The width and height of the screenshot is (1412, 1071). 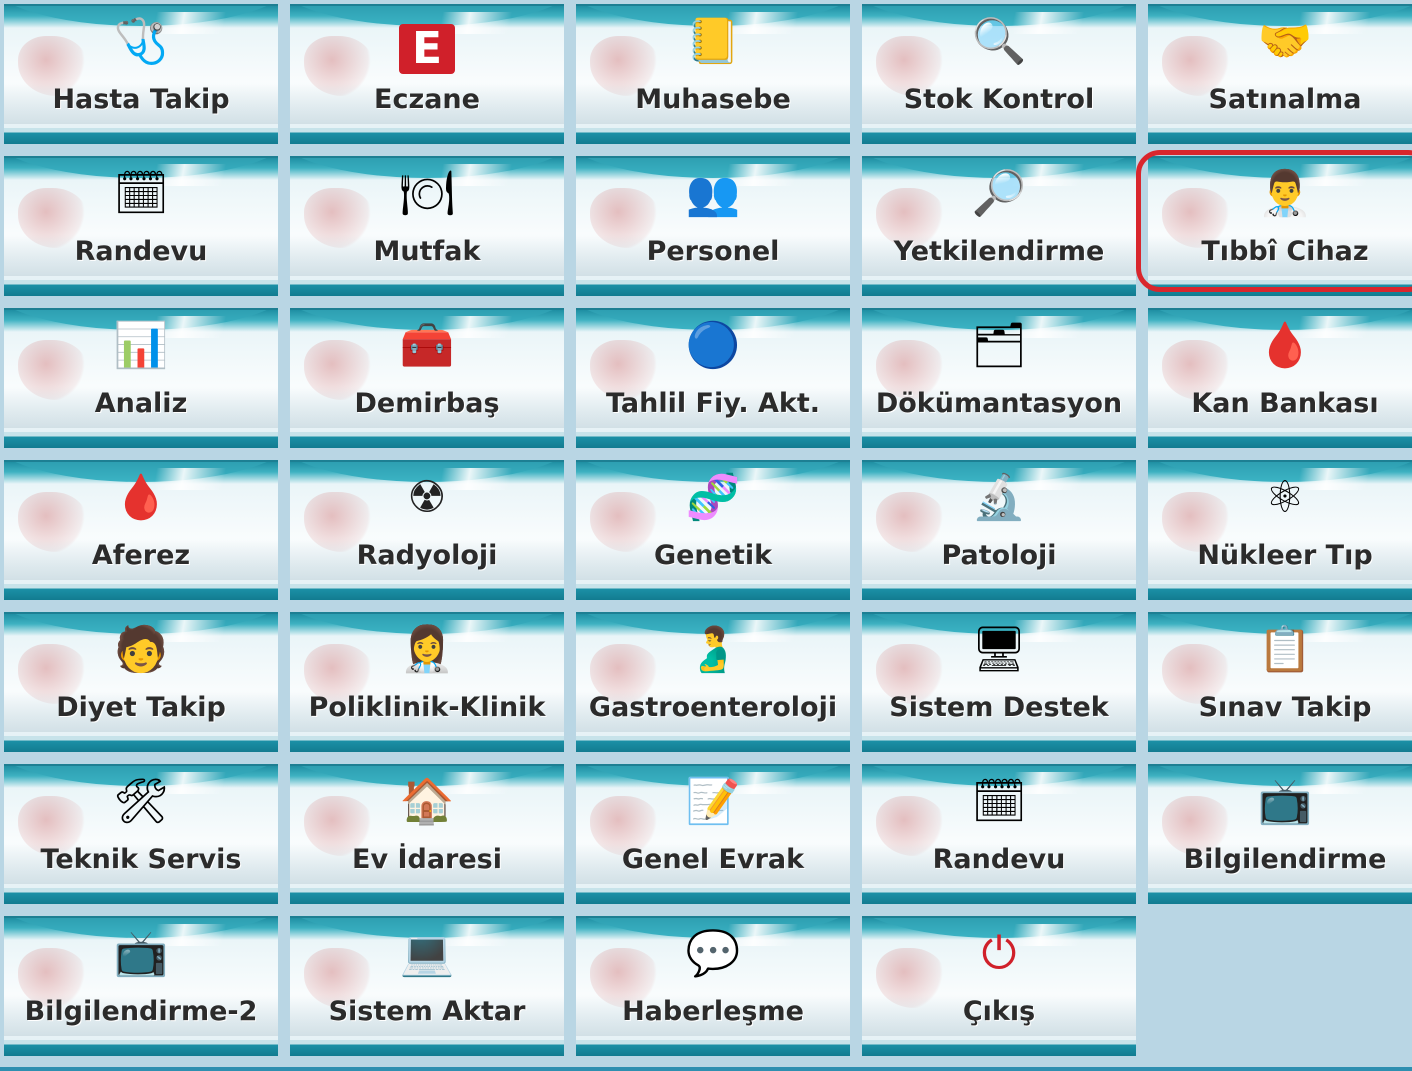 What do you see at coordinates (999, 986) in the screenshot?
I see `module-tile-34: ⏻ Çıkış` at bounding box center [999, 986].